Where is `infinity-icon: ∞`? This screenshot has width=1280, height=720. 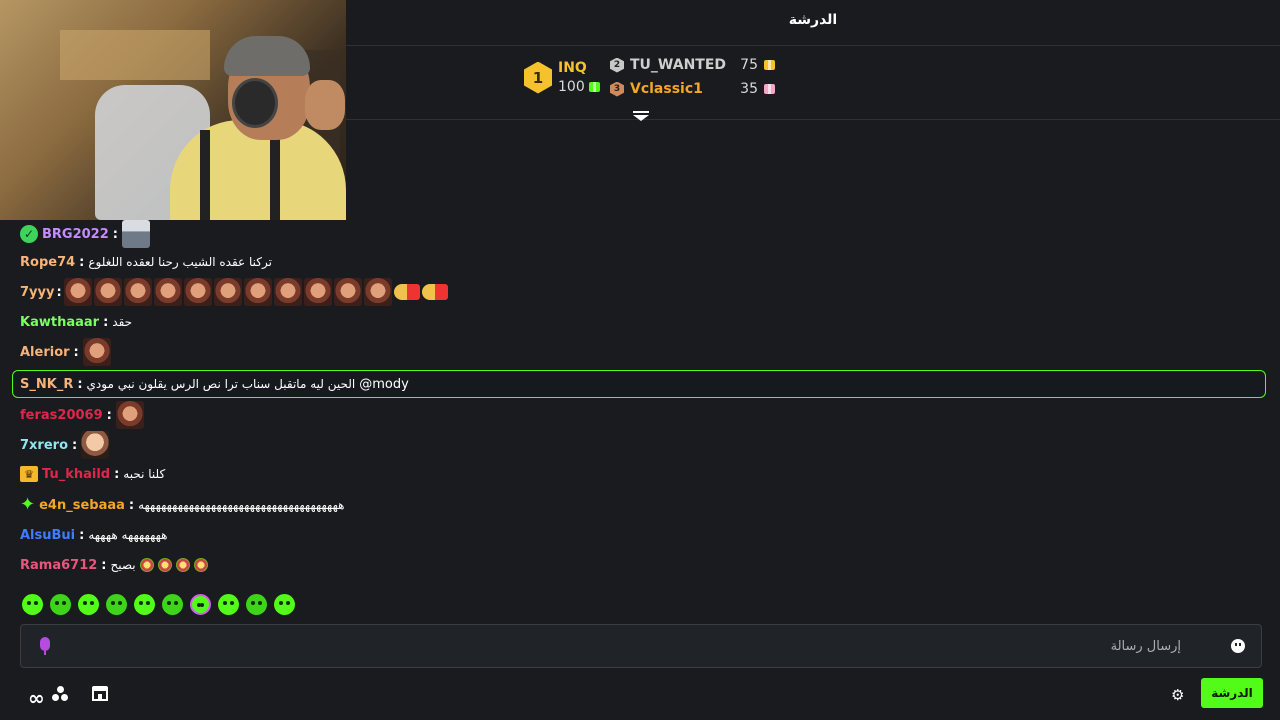
infinity-icon: ∞ is located at coordinates (36, 698).